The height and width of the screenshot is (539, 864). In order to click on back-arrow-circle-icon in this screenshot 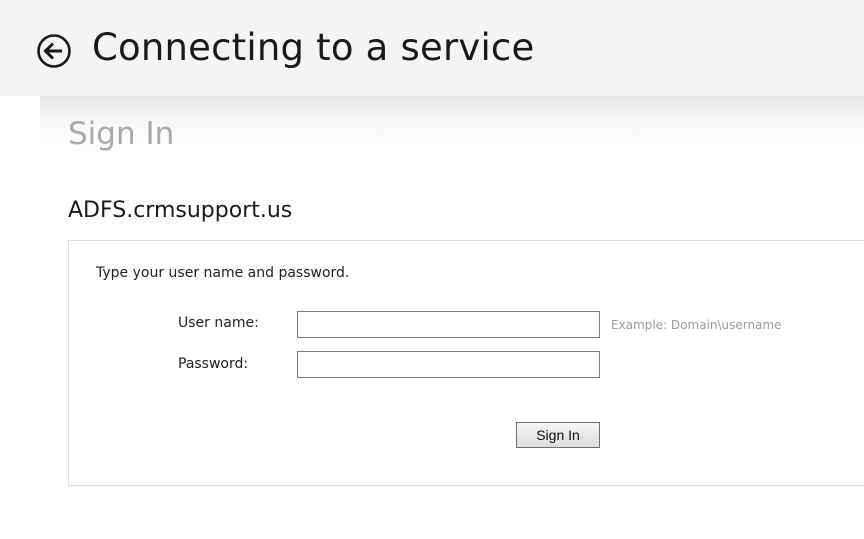, I will do `click(54, 51)`.